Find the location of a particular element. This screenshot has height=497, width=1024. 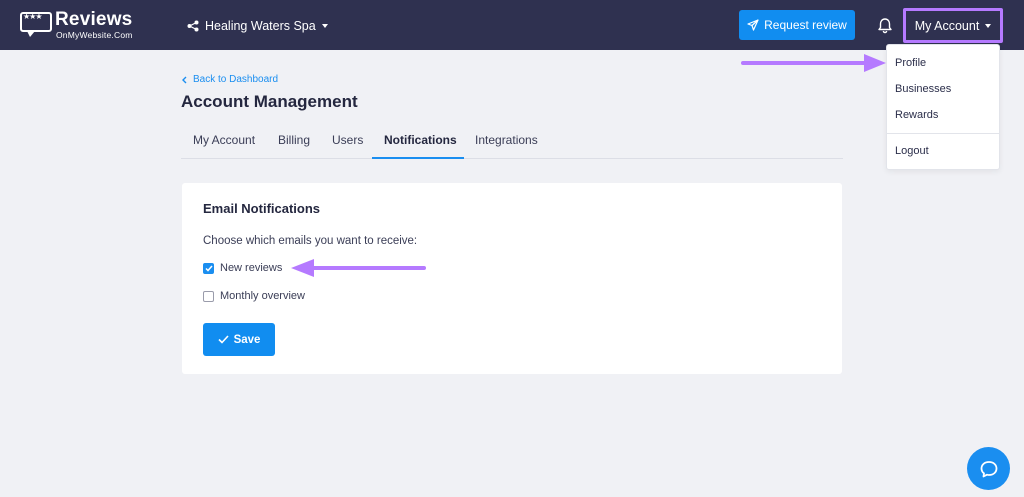

logo-stars: ★★★ is located at coordinates (32, 16).